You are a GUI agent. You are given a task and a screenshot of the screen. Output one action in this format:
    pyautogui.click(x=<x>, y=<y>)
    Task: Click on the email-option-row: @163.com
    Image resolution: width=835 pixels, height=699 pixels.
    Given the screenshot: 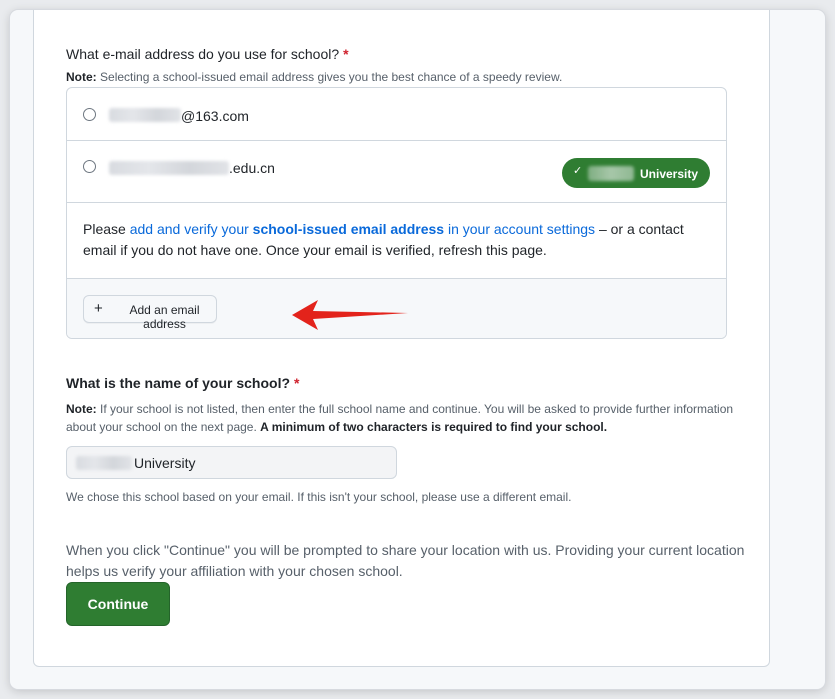 What is the action you would take?
    pyautogui.click(x=396, y=114)
    